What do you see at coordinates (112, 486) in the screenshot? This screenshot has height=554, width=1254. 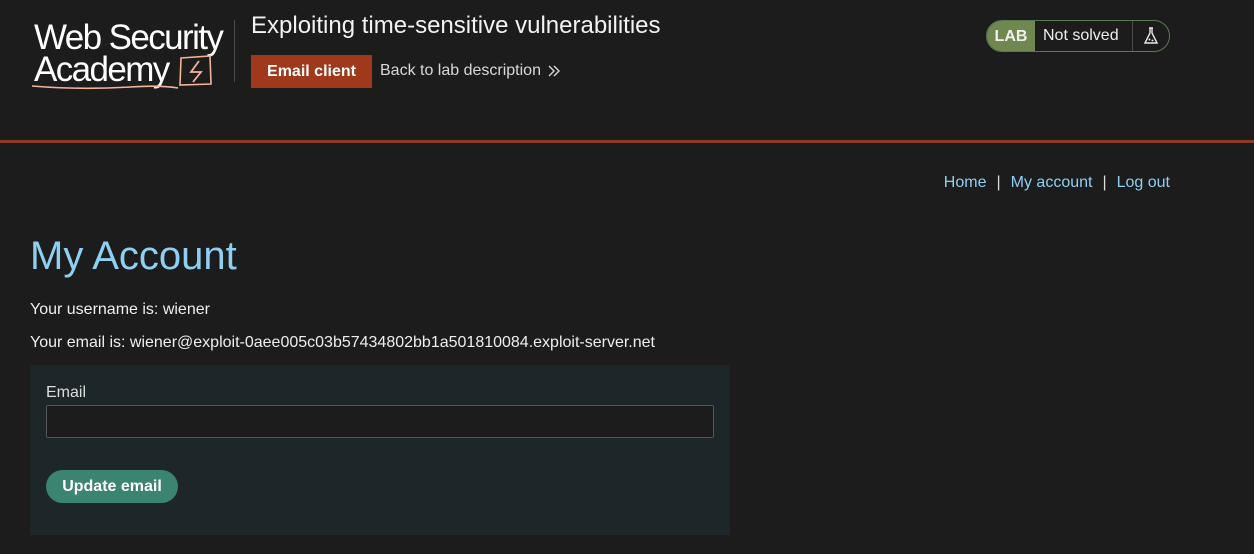 I see `update-email-button: Update email` at bounding box center [112, 486].